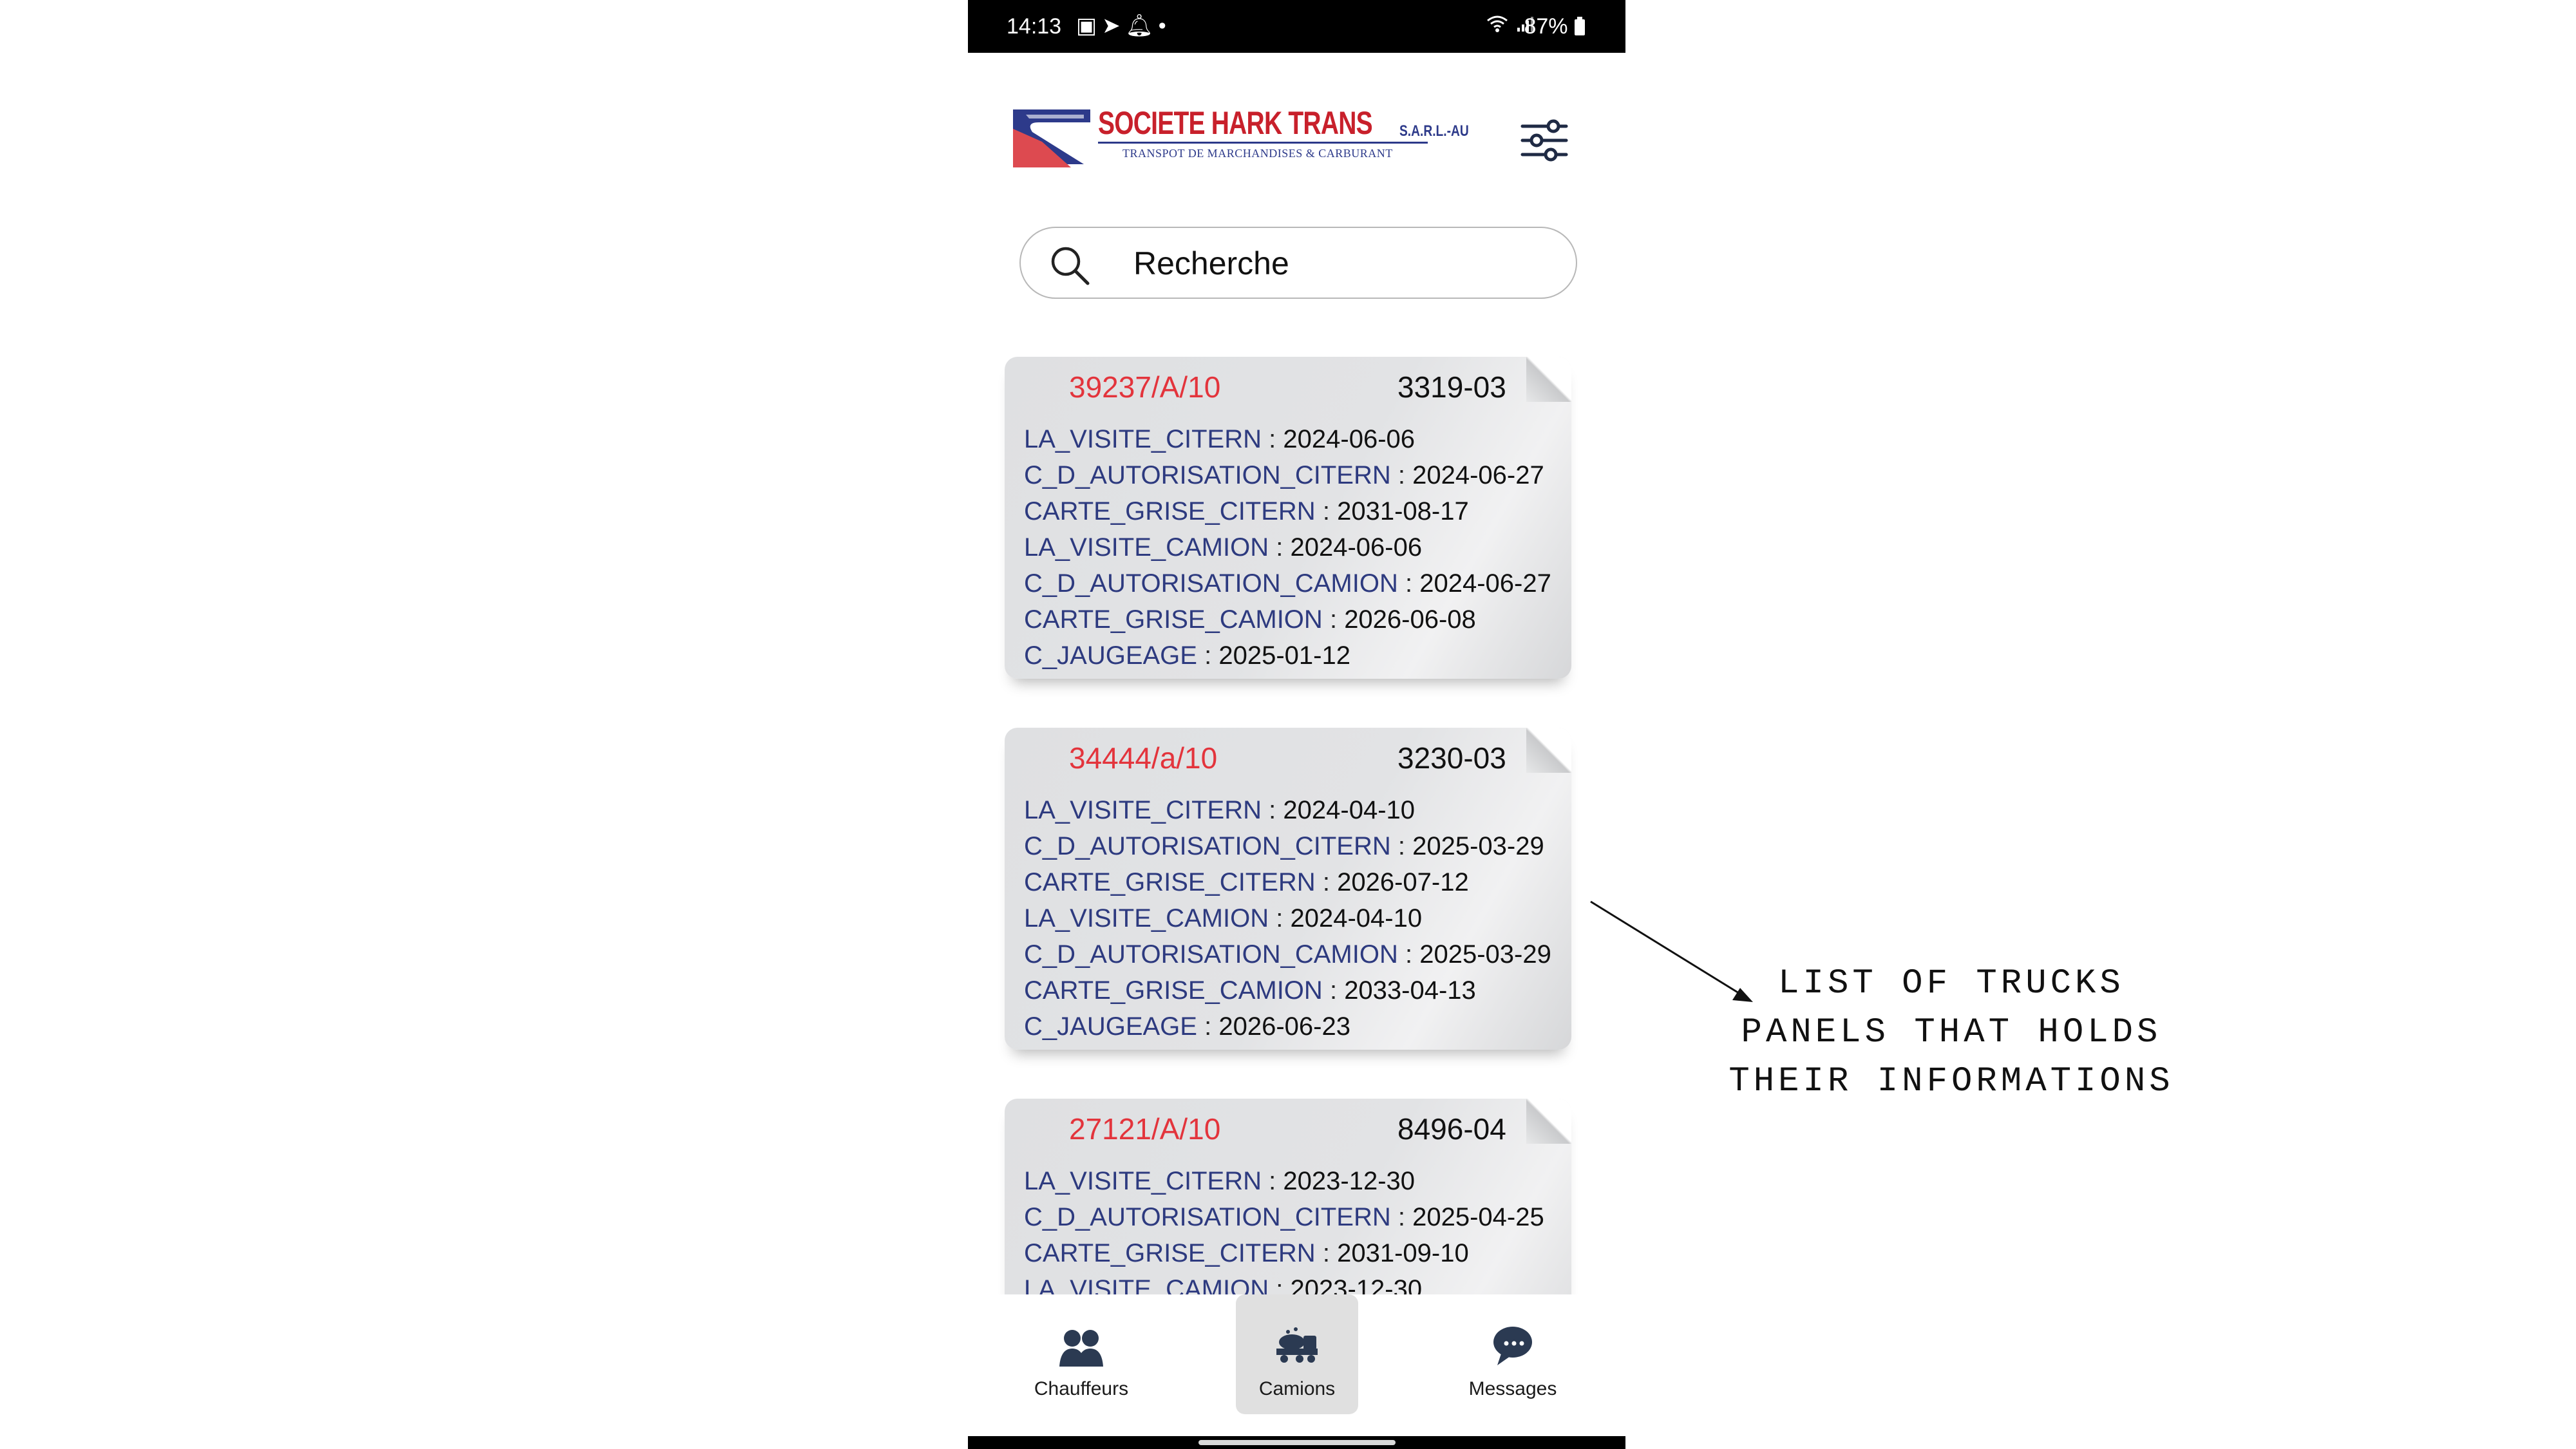 This screenshot has width=2576, height=1449. What do you see at coordinates (1284, 1217) in the screenshot?
I see `truck-field-row: C_D_AUTORISATION_CITERN : 2025-04-25` at bounding box center [1284, 1217].